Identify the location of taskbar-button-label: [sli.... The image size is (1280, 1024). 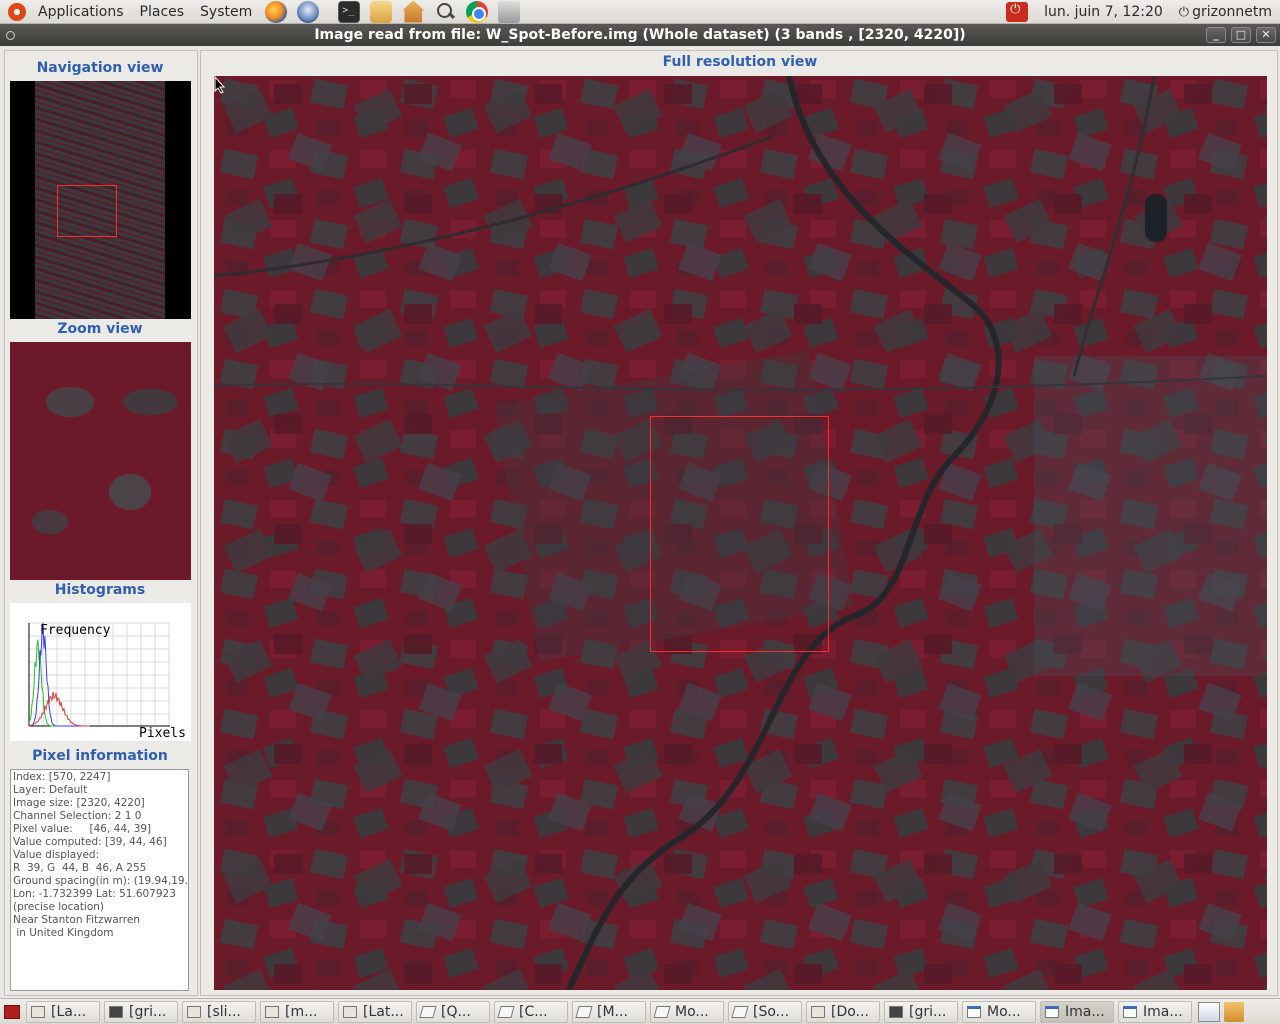
(224, 1011).